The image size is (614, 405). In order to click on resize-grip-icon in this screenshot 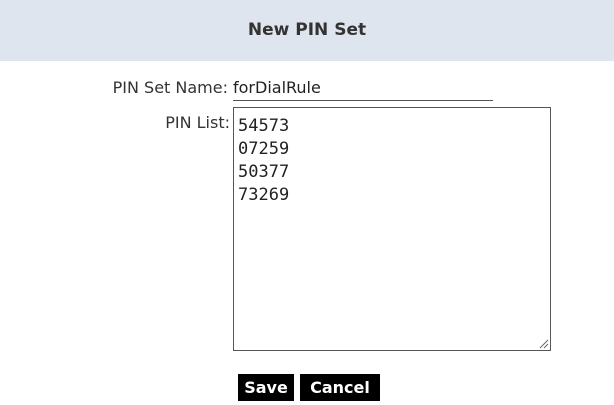, I will do `click(543, 343)`.